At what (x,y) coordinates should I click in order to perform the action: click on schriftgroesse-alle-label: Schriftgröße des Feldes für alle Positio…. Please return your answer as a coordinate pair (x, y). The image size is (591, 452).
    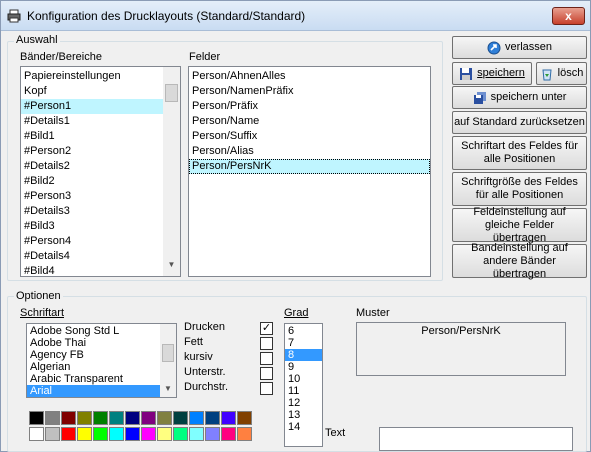
    Looking at the image, I should click on (519, 188).